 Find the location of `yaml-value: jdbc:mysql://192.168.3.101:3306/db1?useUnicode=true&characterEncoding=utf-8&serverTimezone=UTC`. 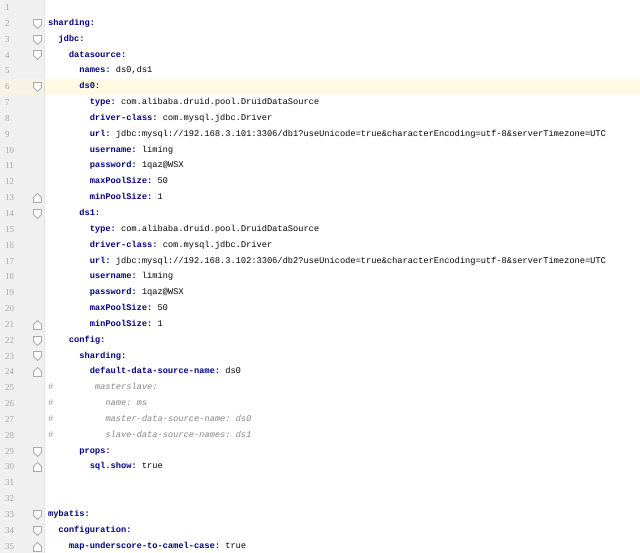

yaml-value: jdbc:mysql://192.168.3.101:3306/db1?useUnicode=true&characterEncoding=utf-8&serverTimezone=UTC is located at coordinates (361, 134).